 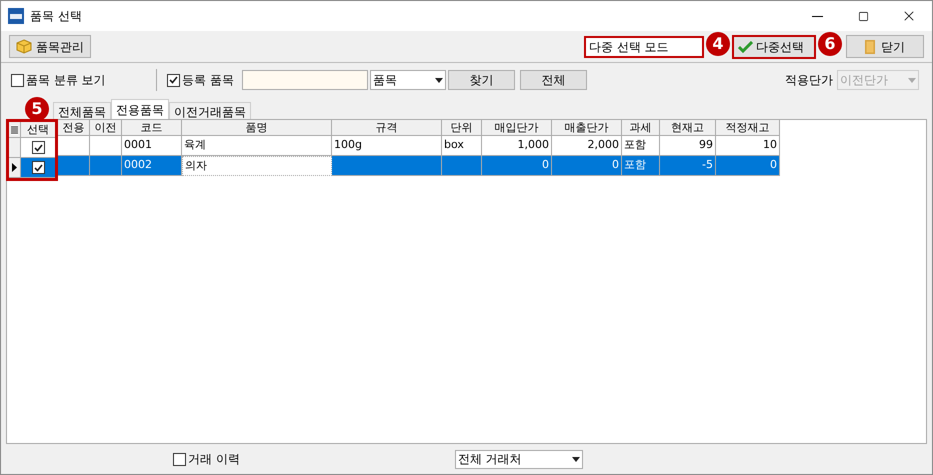 What do you see at coordinates (37, 109) in the screenshot?
I see `step-badge: 5` at bounding box center [37, 109].